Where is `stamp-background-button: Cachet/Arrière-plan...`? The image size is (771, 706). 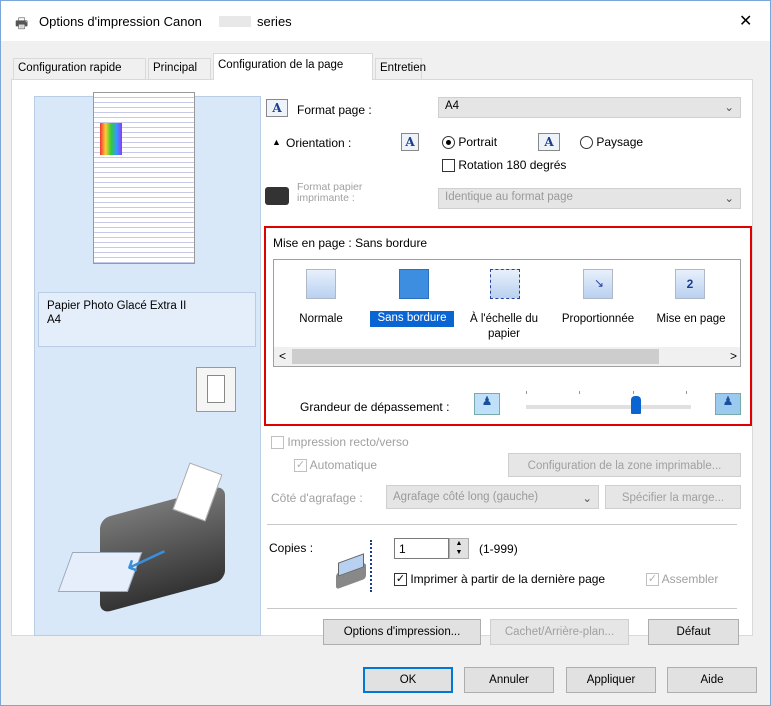 stamp-background-button: Cachet/Arrière-plan... is located at coordinates (559, 632).